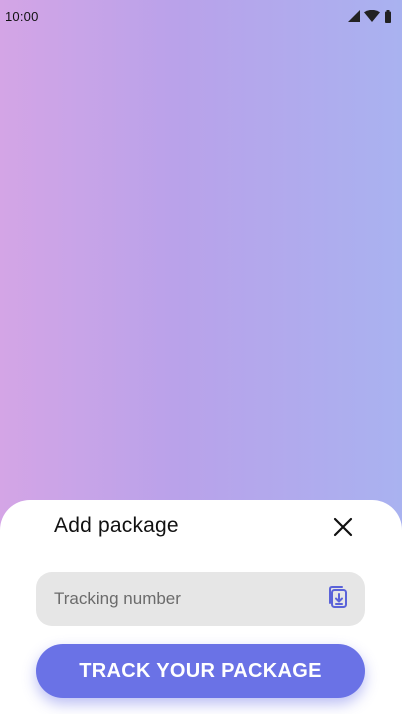 This screenshot has height=714, width=402. I want to click on wifi-icon, so click(372, 16).